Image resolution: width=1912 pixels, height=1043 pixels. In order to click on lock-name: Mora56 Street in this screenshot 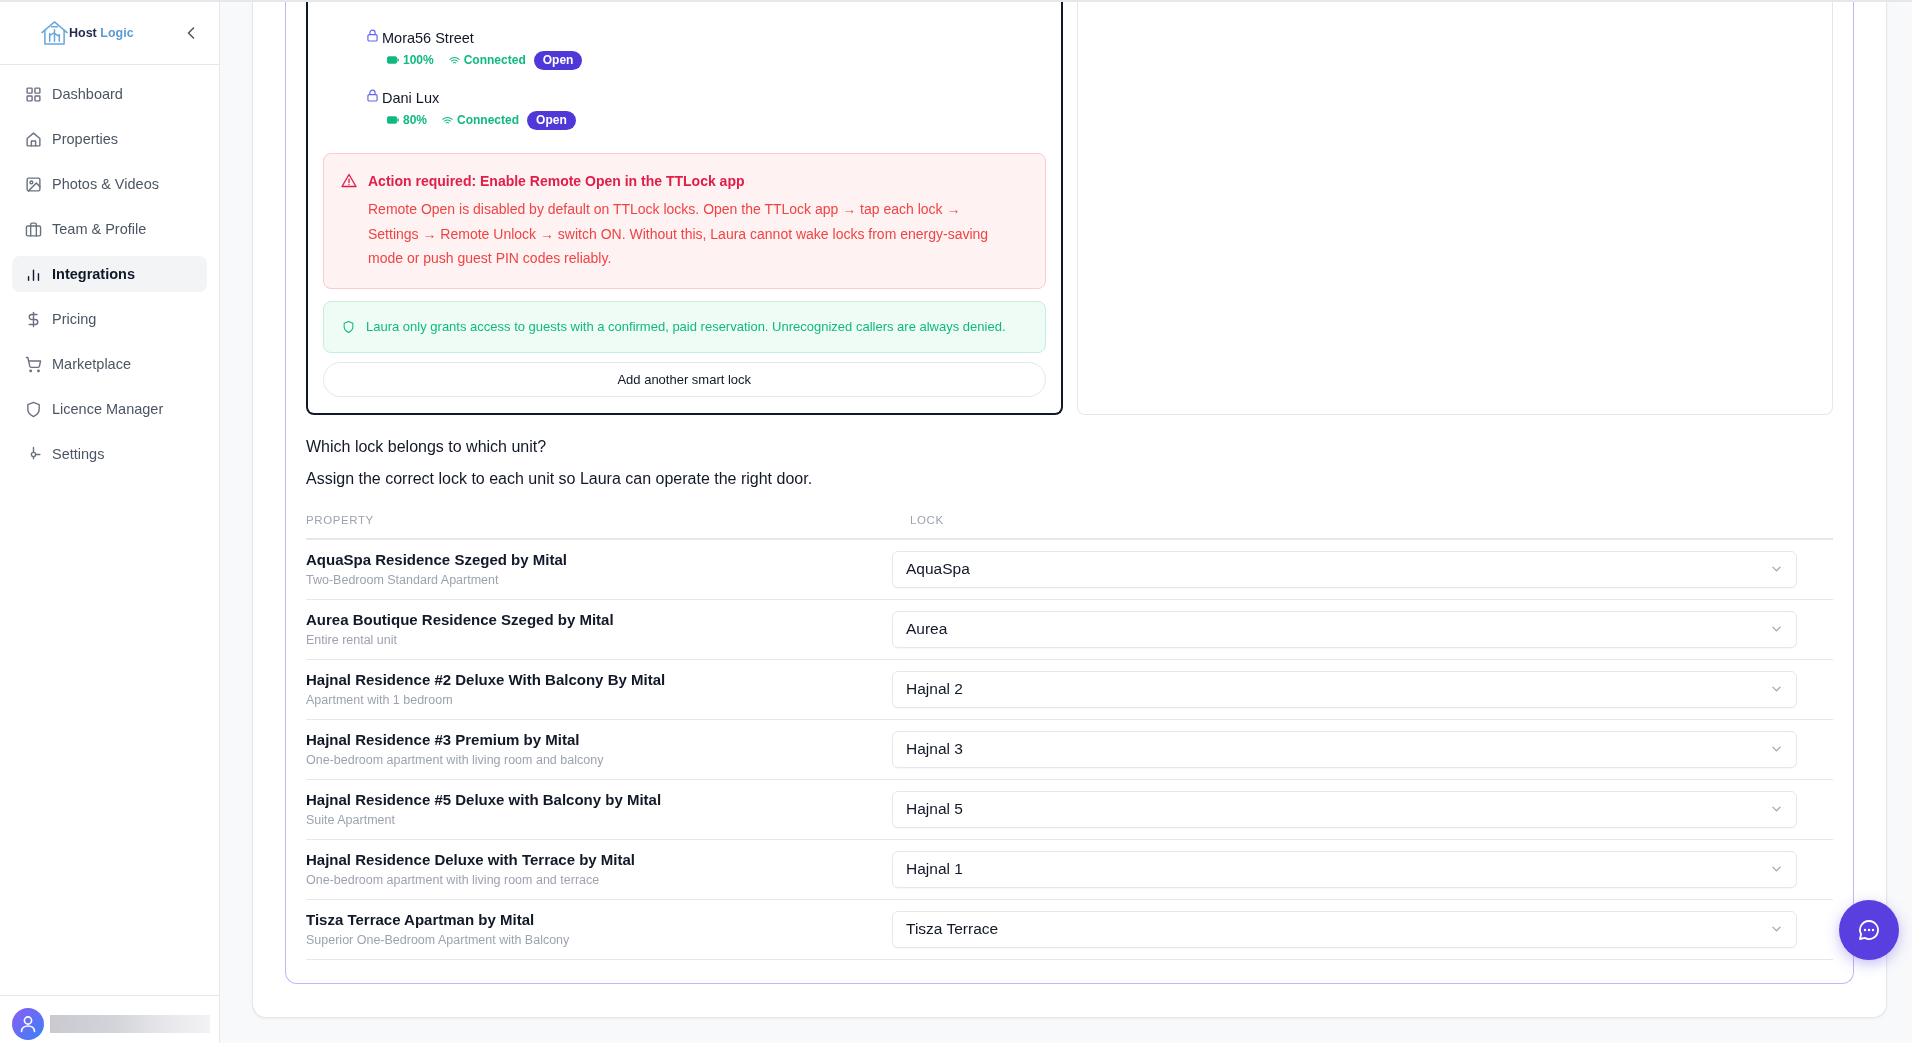, I will do `click(428, 38)`.